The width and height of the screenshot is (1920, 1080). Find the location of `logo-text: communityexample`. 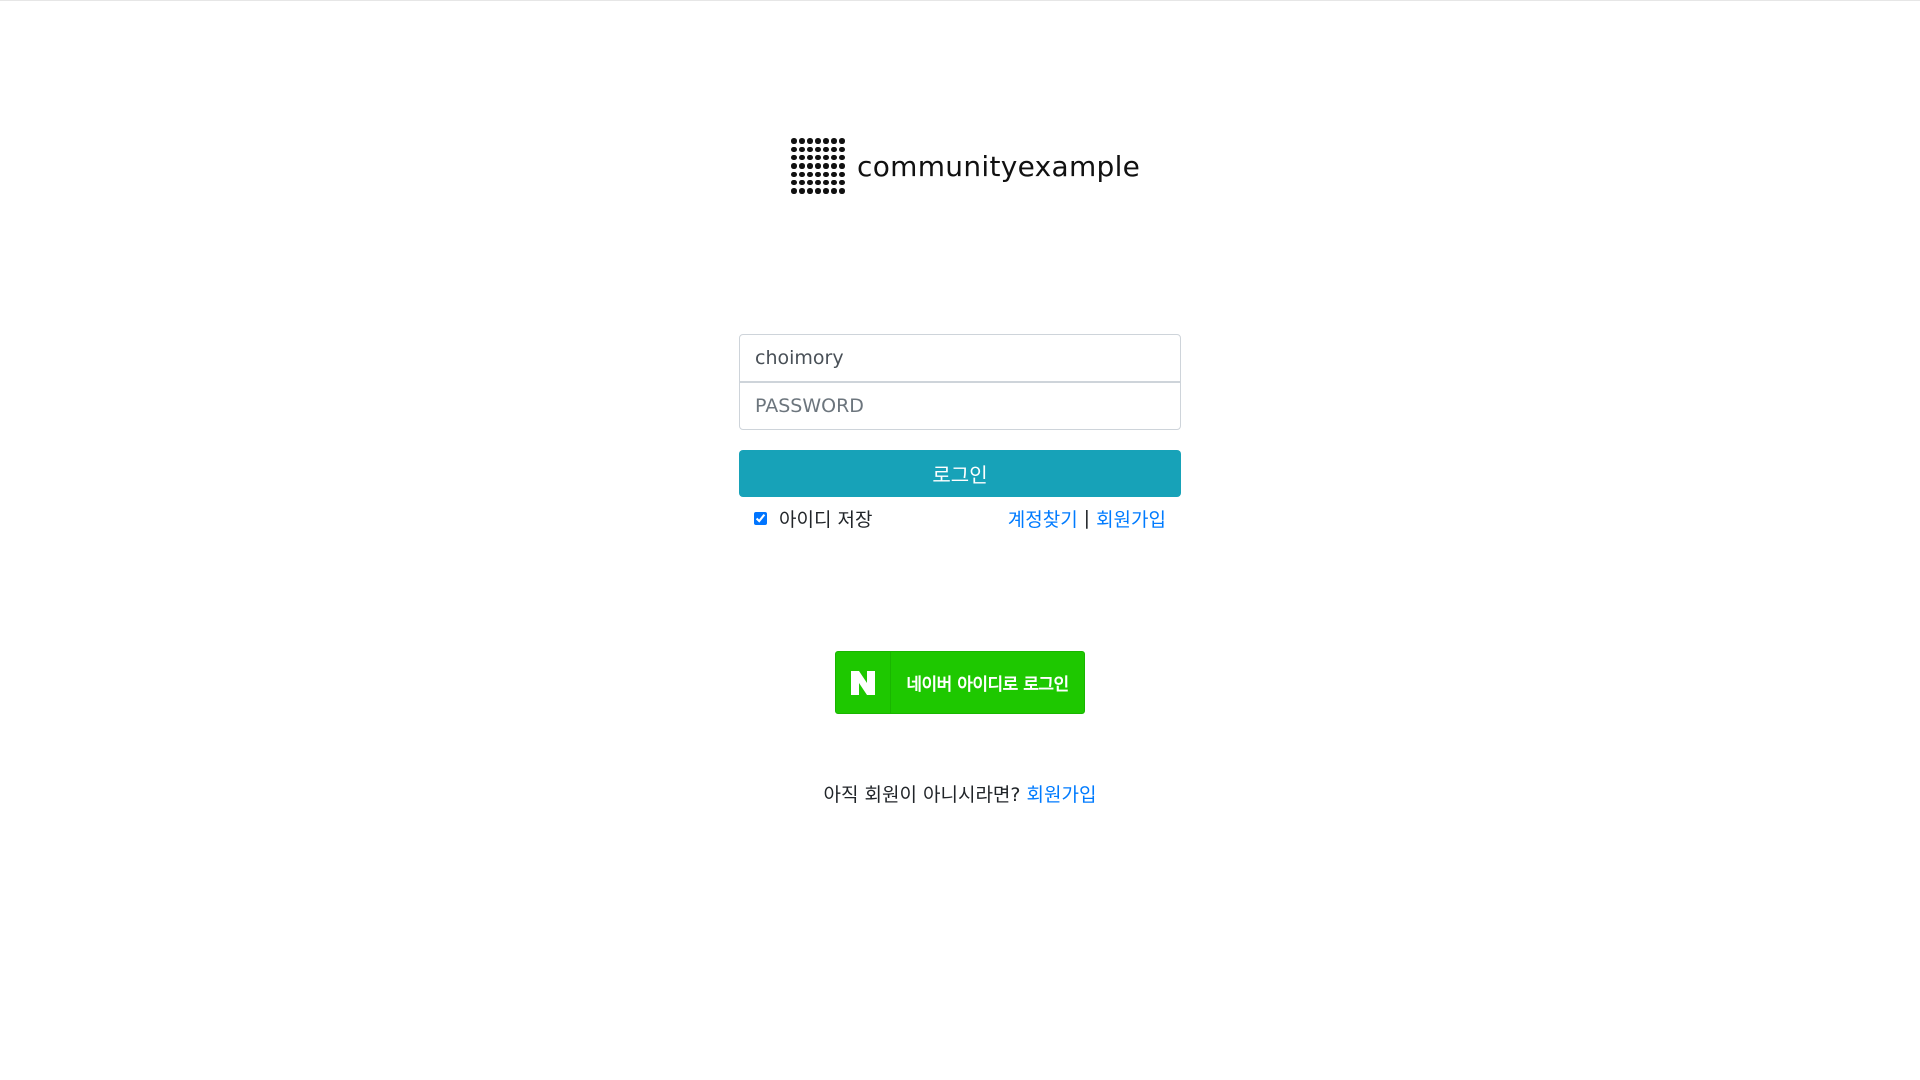

logo-text: communityexample is located at coordinates (999, 166).